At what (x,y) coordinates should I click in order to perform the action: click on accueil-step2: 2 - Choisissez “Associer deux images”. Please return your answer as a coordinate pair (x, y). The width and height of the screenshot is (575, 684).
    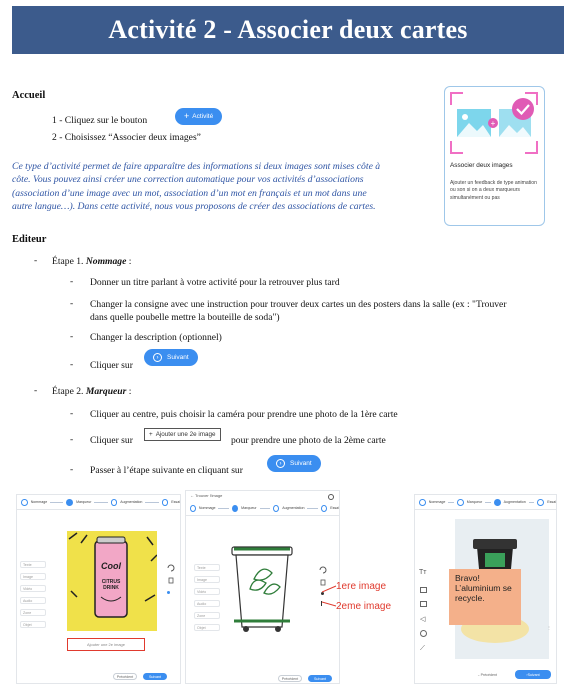
    Looking at the image, I should click on (126, 137).